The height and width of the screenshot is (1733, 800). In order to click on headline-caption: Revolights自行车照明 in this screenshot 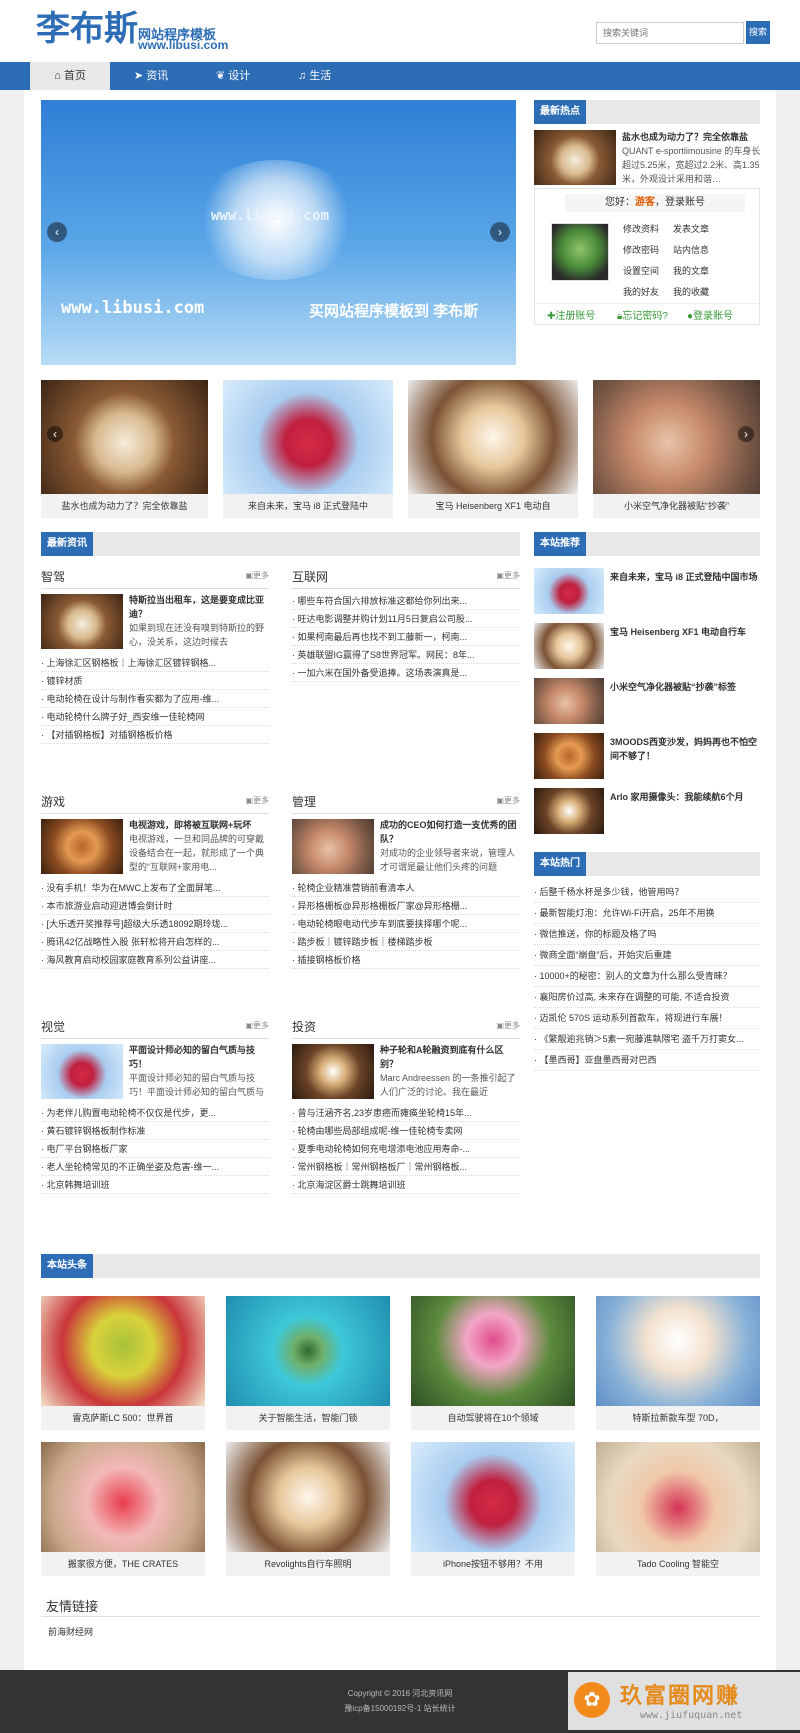, I will do `click(308, 1564)`.